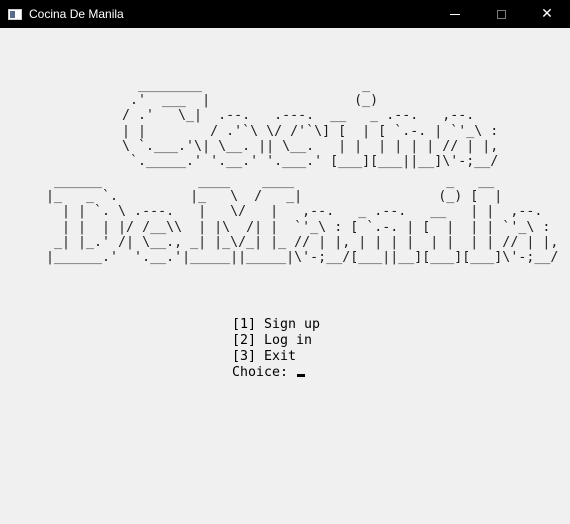 This screenshot has width=570, height=524. I want to click on minimize-button, so click(455, 14).